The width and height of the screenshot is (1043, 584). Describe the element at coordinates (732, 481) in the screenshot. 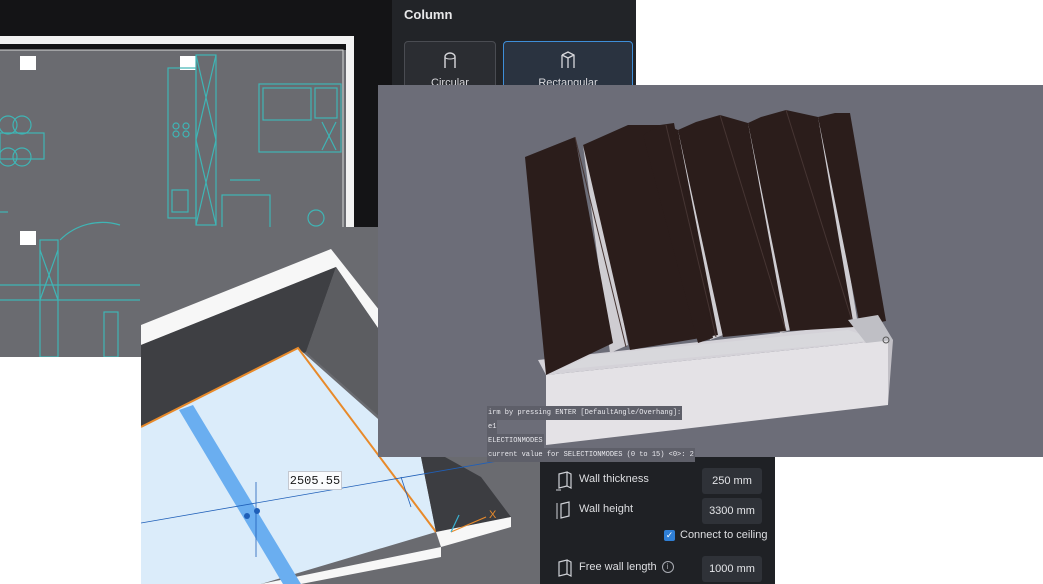

I see `wall-thickness-input: 250 mm` at that location.